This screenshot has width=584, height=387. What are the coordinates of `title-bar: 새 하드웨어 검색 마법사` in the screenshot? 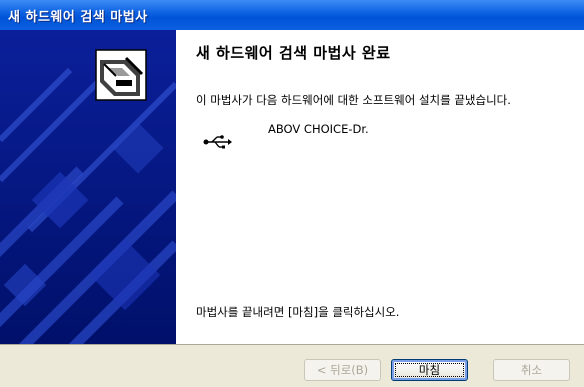 It's located at (292, 15).